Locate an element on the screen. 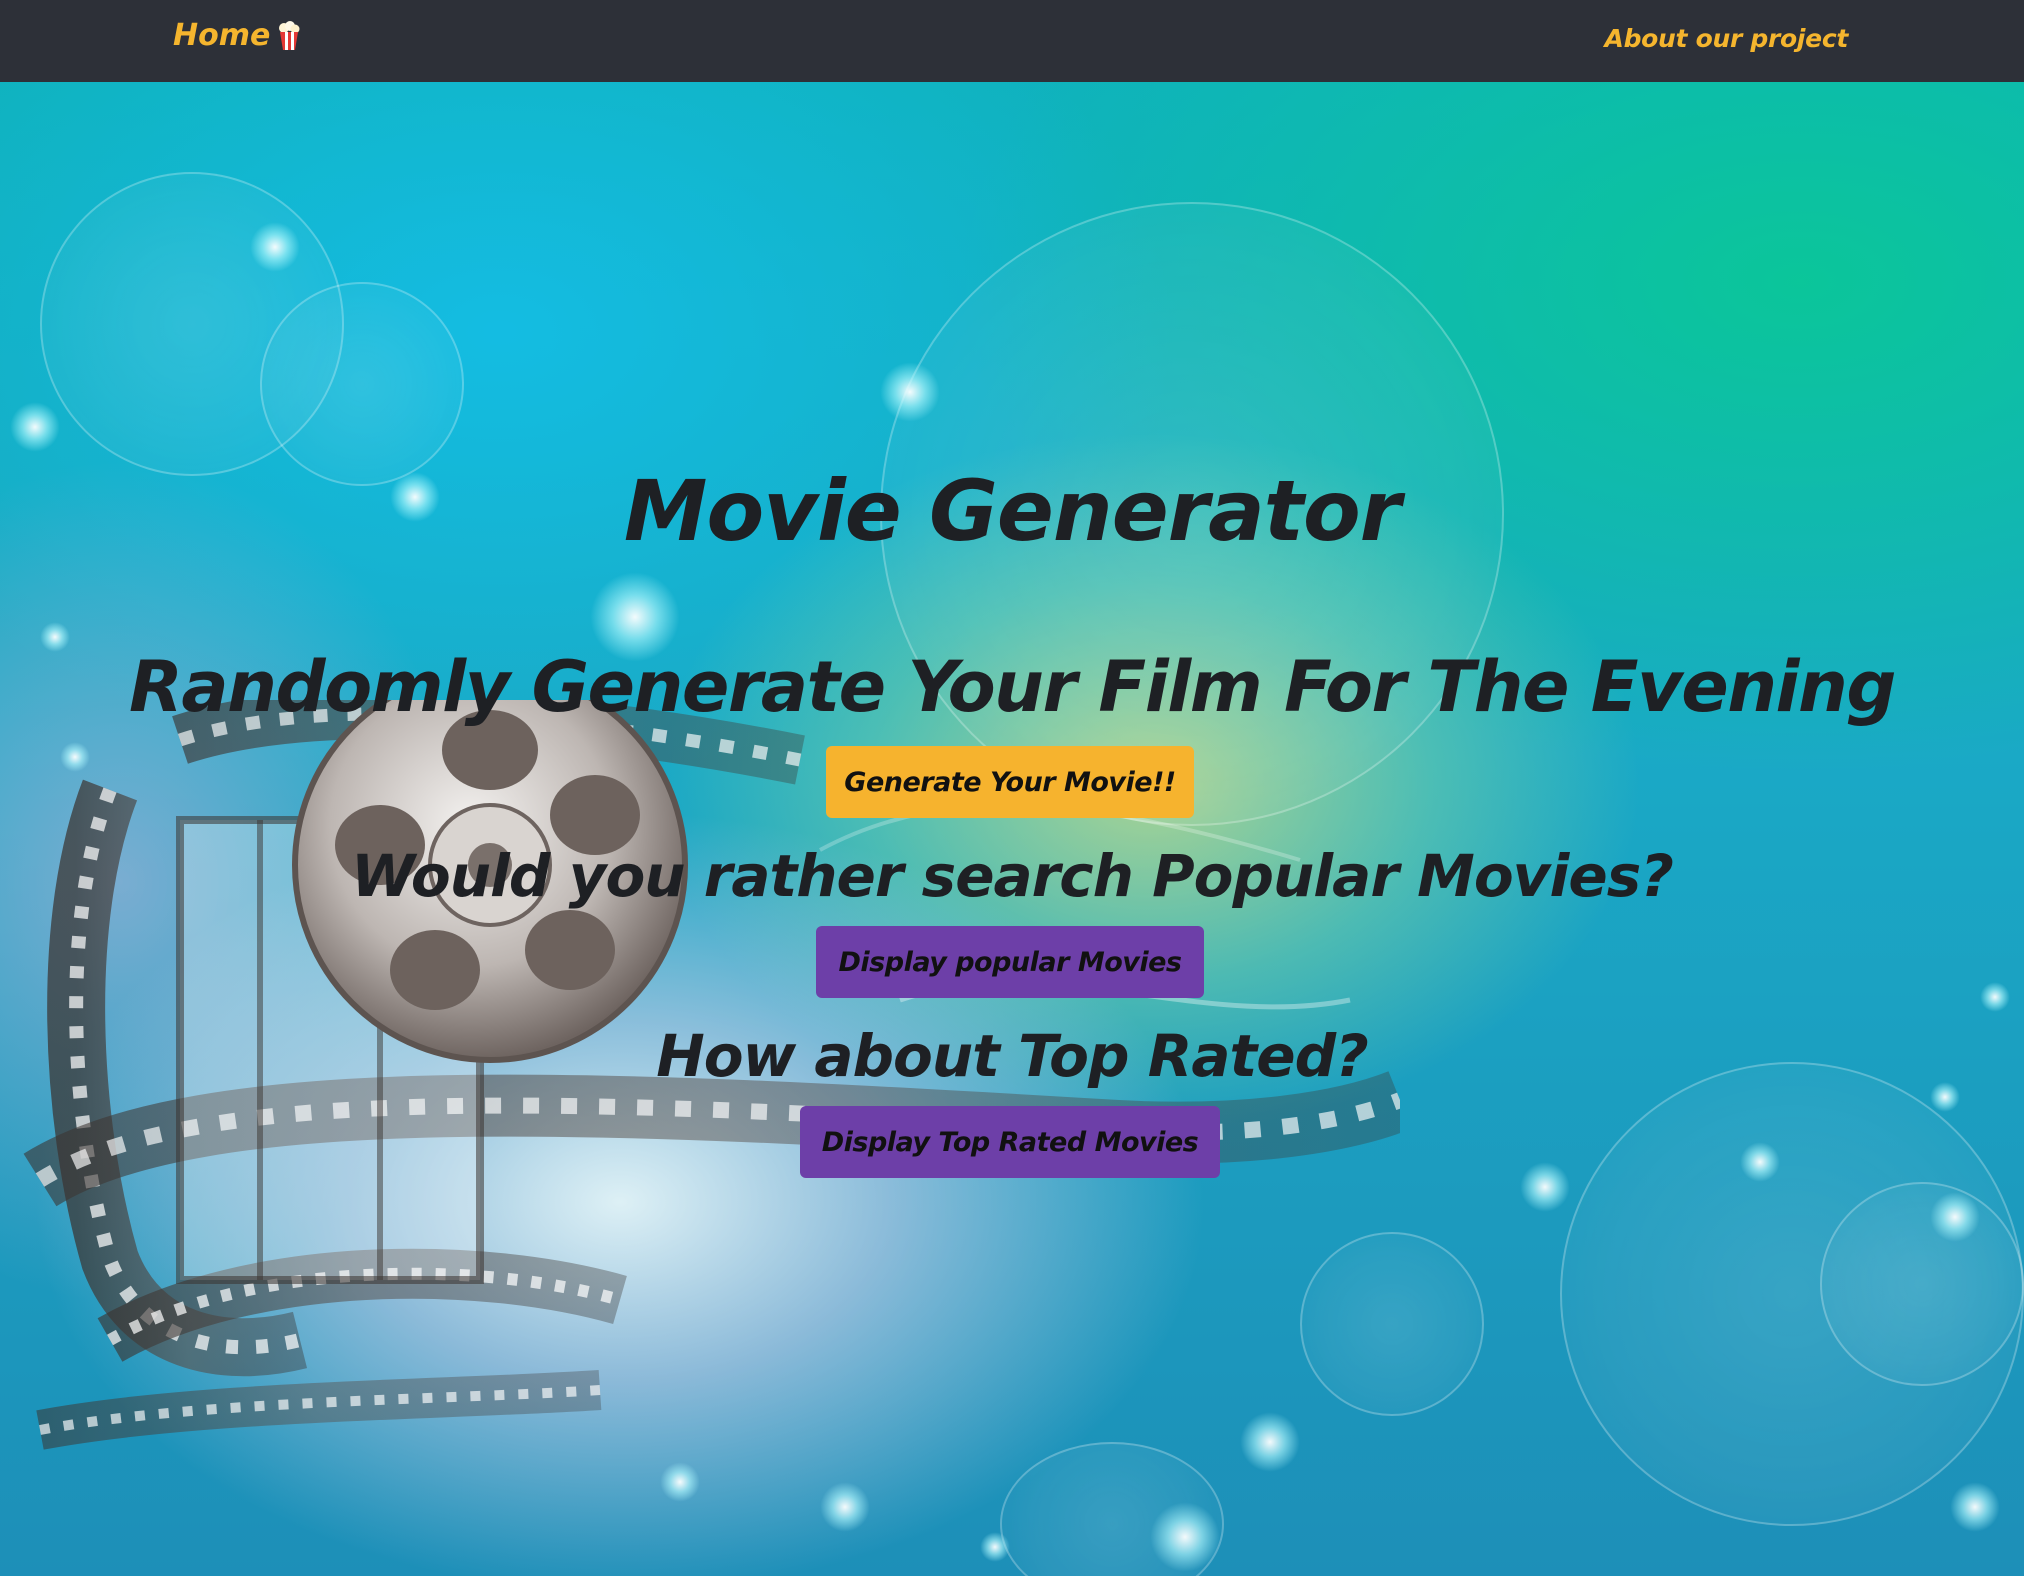  popular-heading: Would you rather search Popular Movies? is located at coordinates (1012, 876).